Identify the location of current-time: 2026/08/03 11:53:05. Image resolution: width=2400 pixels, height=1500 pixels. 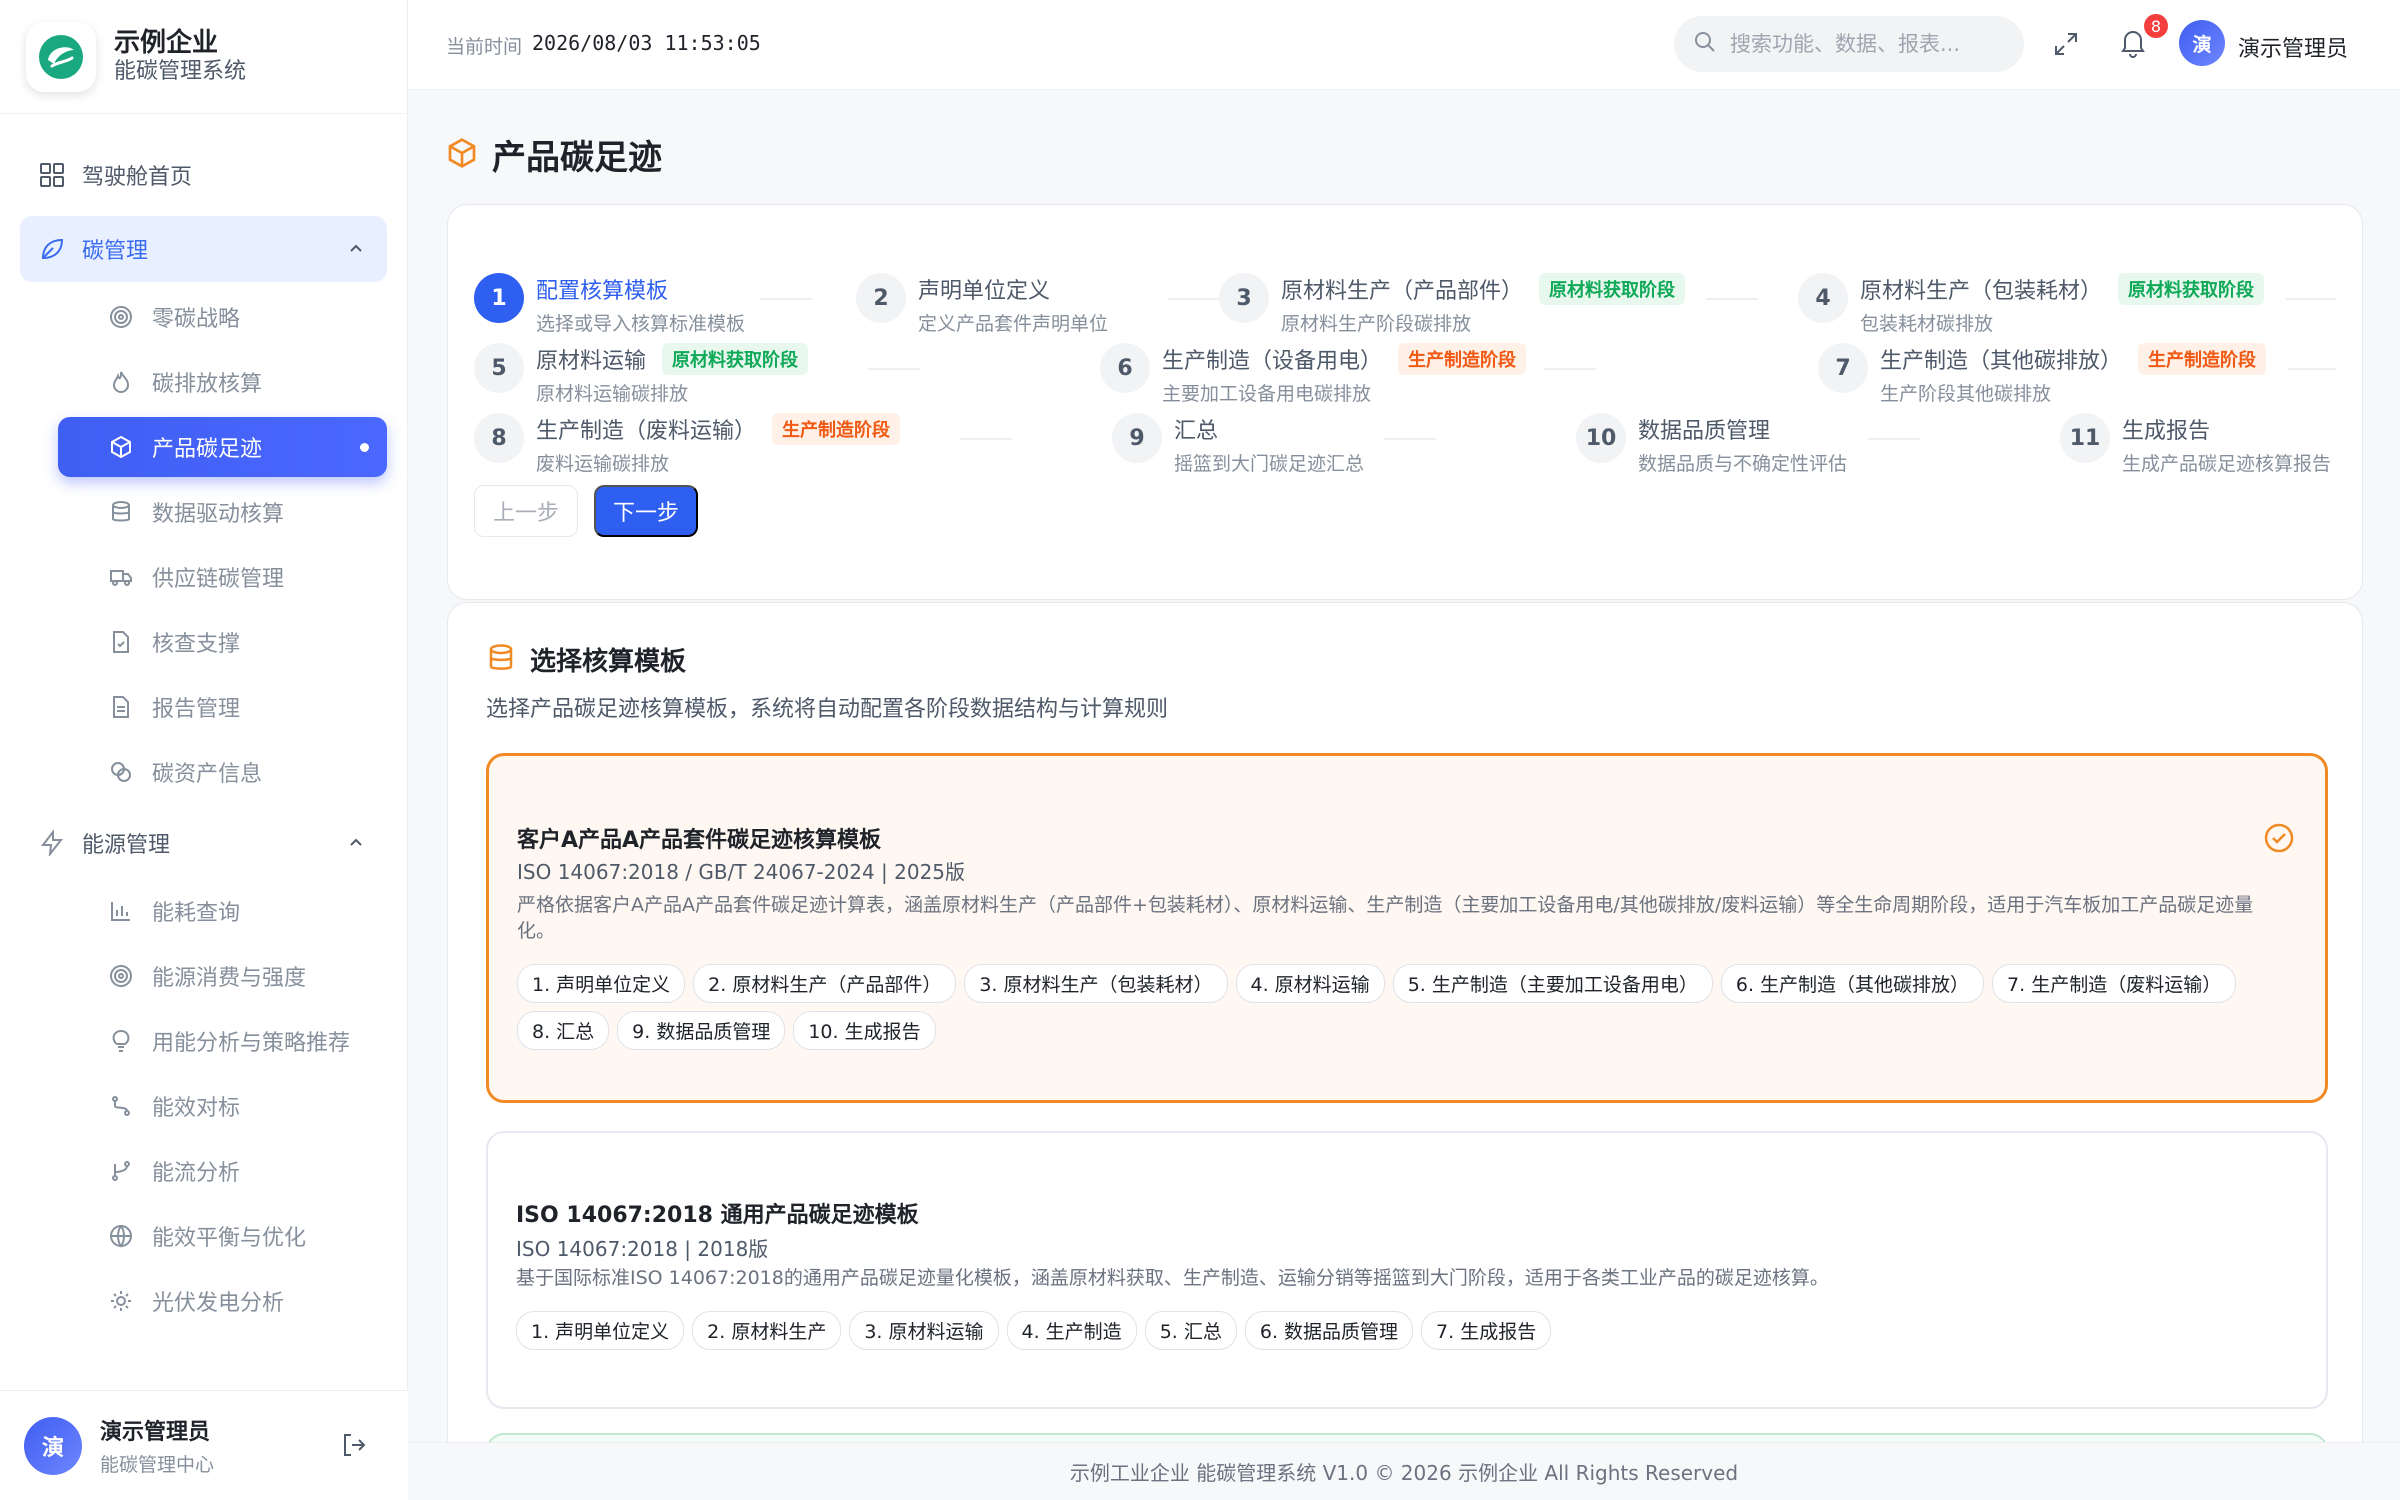
(646, 43).